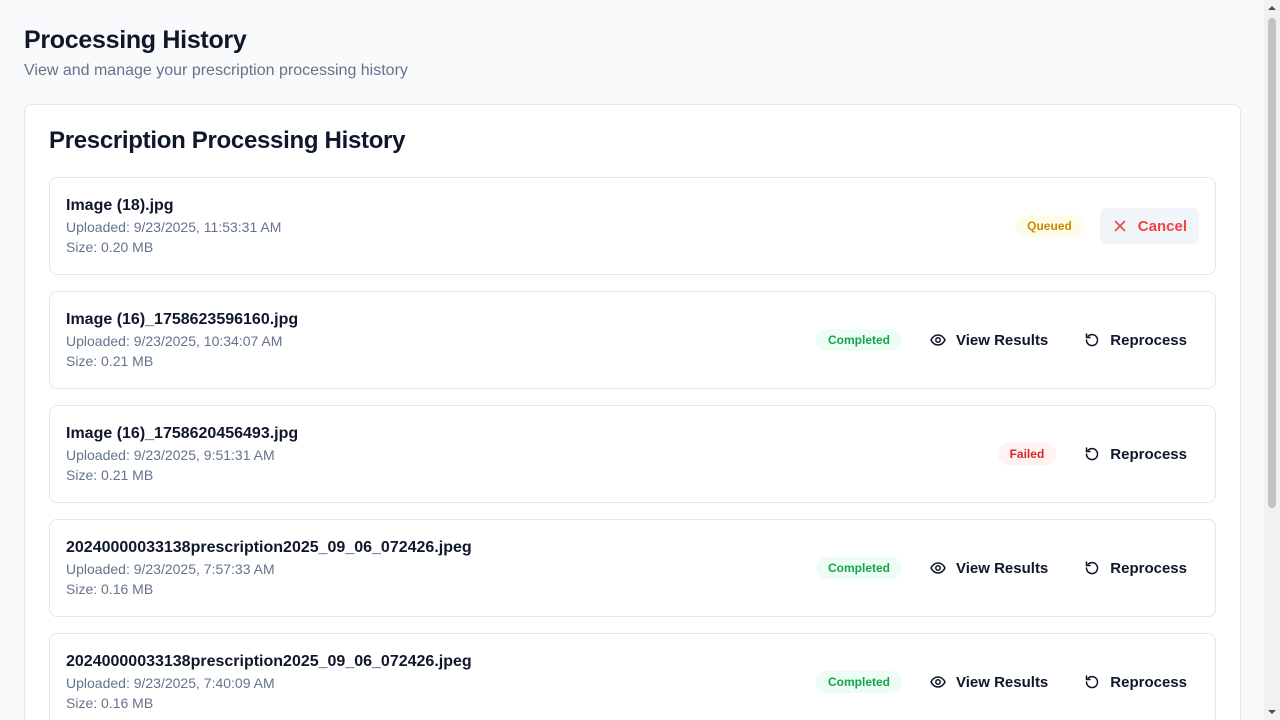  Describe the element at coordinates (135, 40) in the screenshot. I see `page-title: Processing History` at that location.